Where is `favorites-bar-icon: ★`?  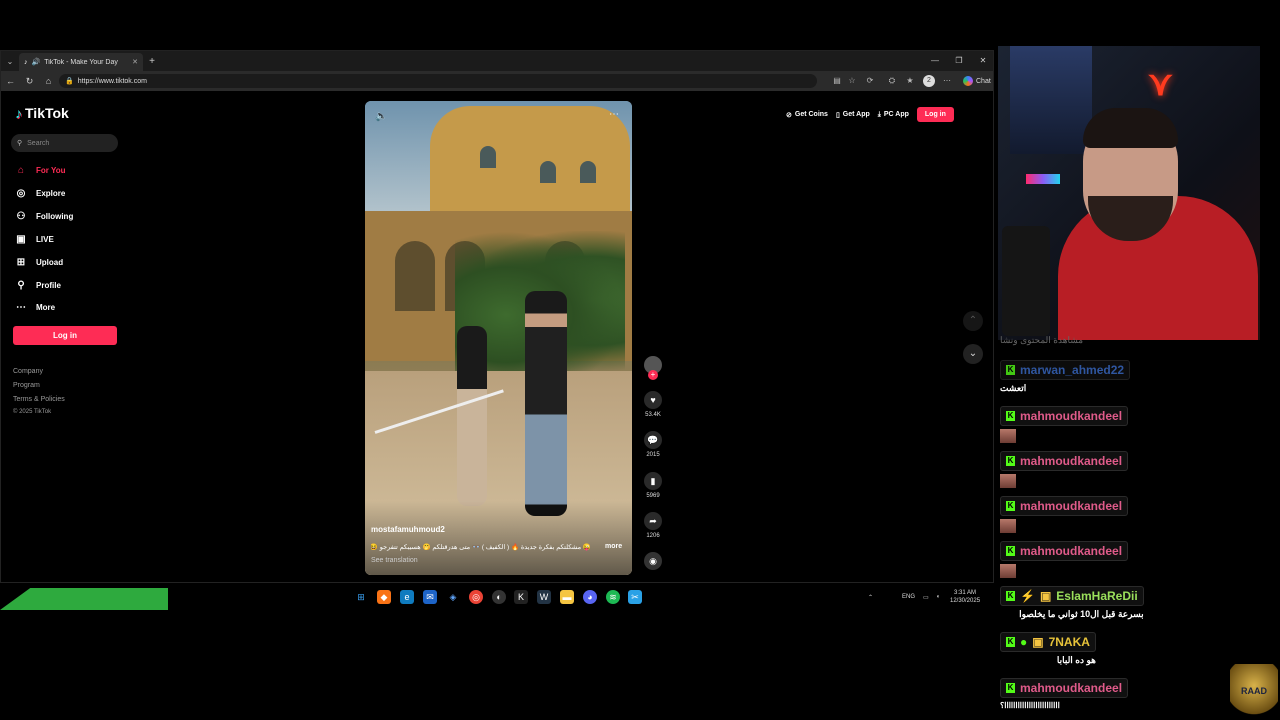 favorites-bar-icon: ★ is located at coordinates (910, 81).